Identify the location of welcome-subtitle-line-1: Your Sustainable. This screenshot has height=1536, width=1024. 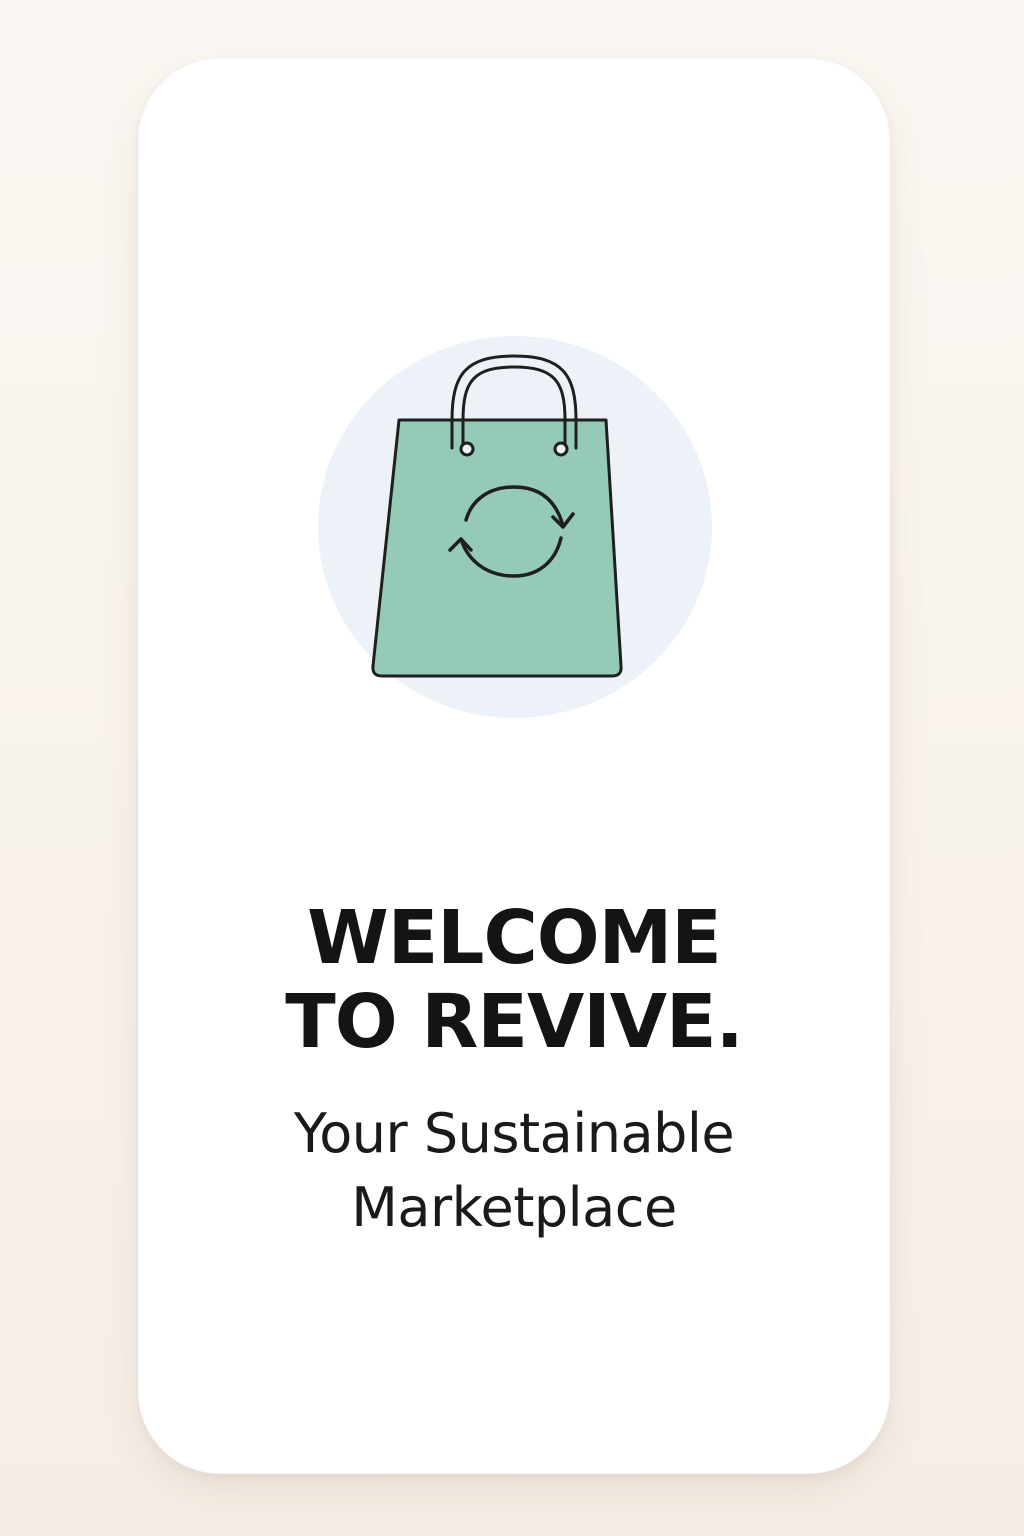
(514, 1133).